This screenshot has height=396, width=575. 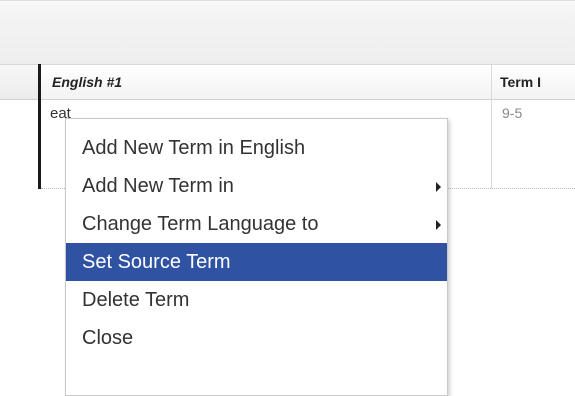 I want to click on menu-item-change-term-language: Change Term Language to, so click(x=256, y=224).